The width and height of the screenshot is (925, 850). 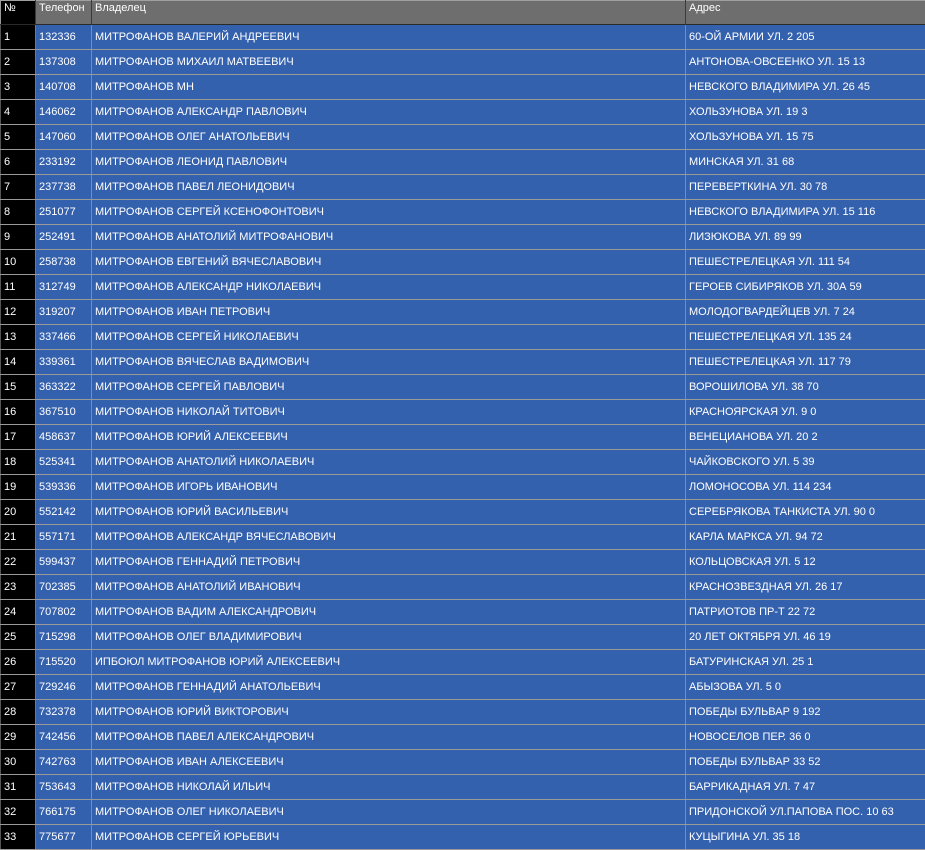 I want to click on row-number: 24, so click(x=18, y=612).